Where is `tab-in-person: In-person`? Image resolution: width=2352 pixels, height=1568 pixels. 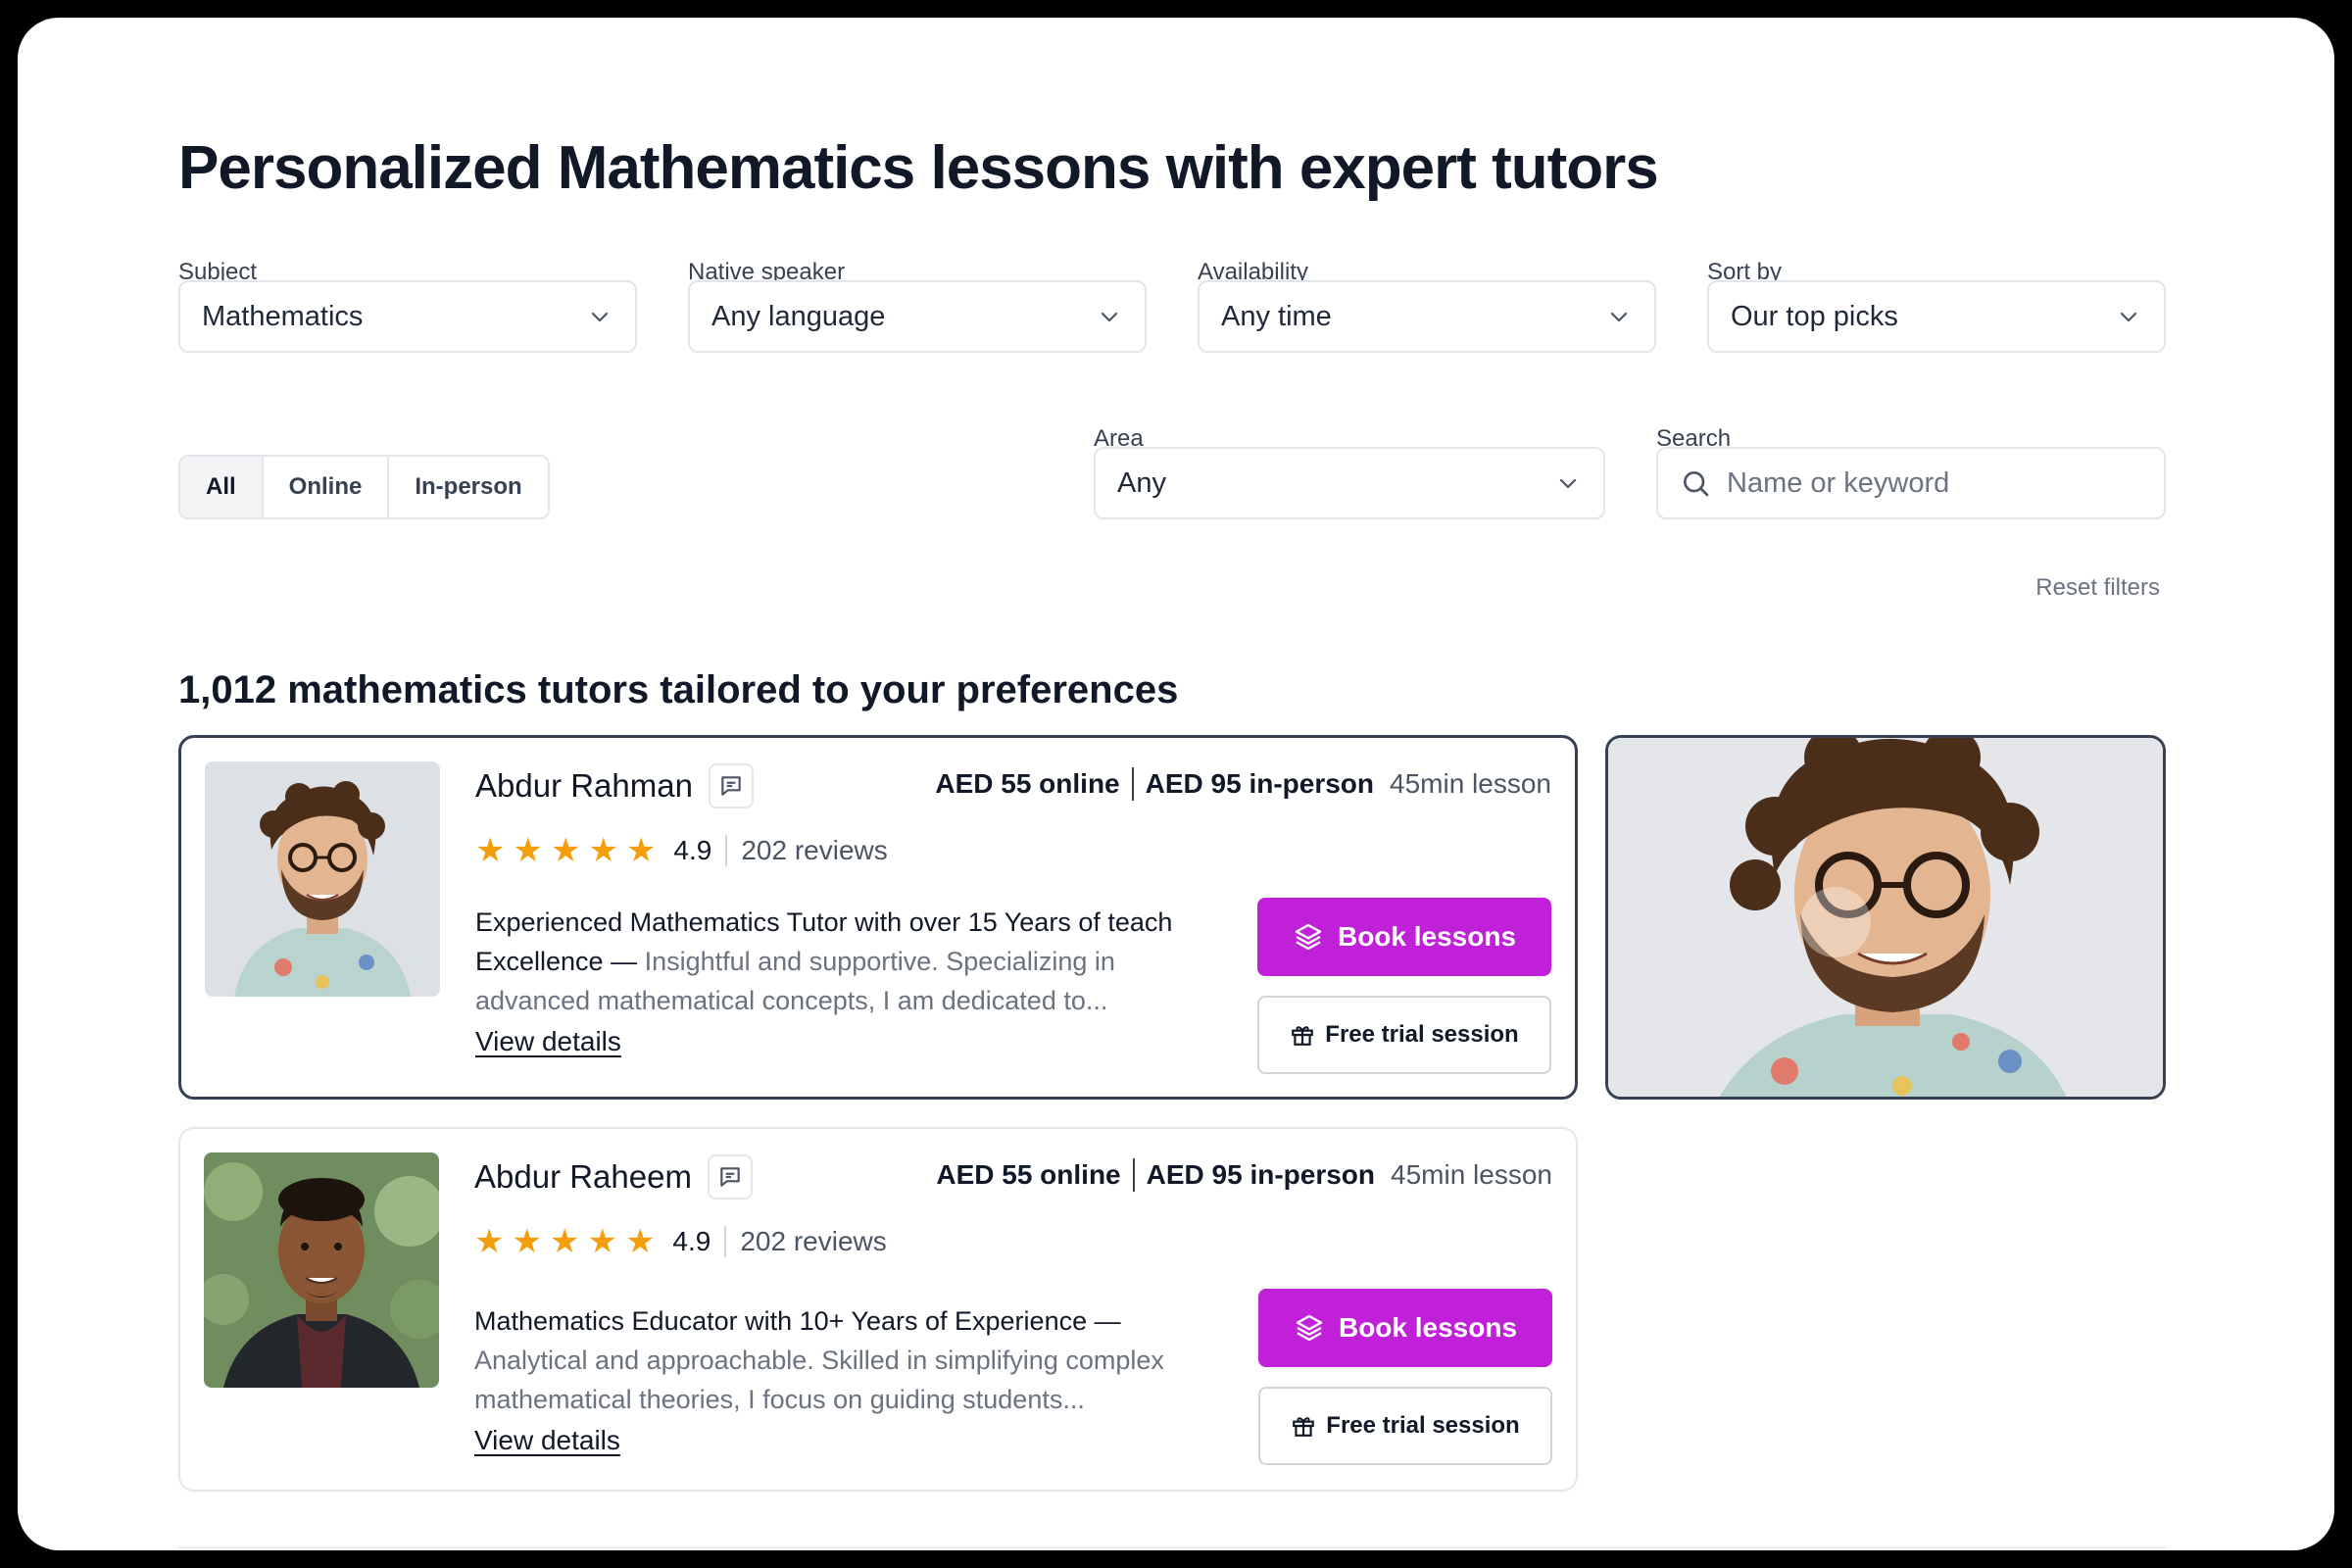 tab-in-person: In-person is located at coordinates (468, 487).